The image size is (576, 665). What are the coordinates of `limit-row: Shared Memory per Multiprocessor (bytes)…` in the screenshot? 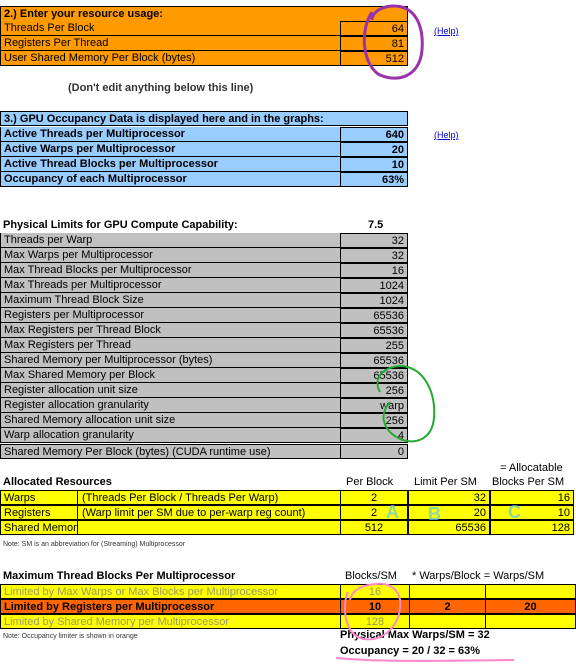 It's located at (204, 360).